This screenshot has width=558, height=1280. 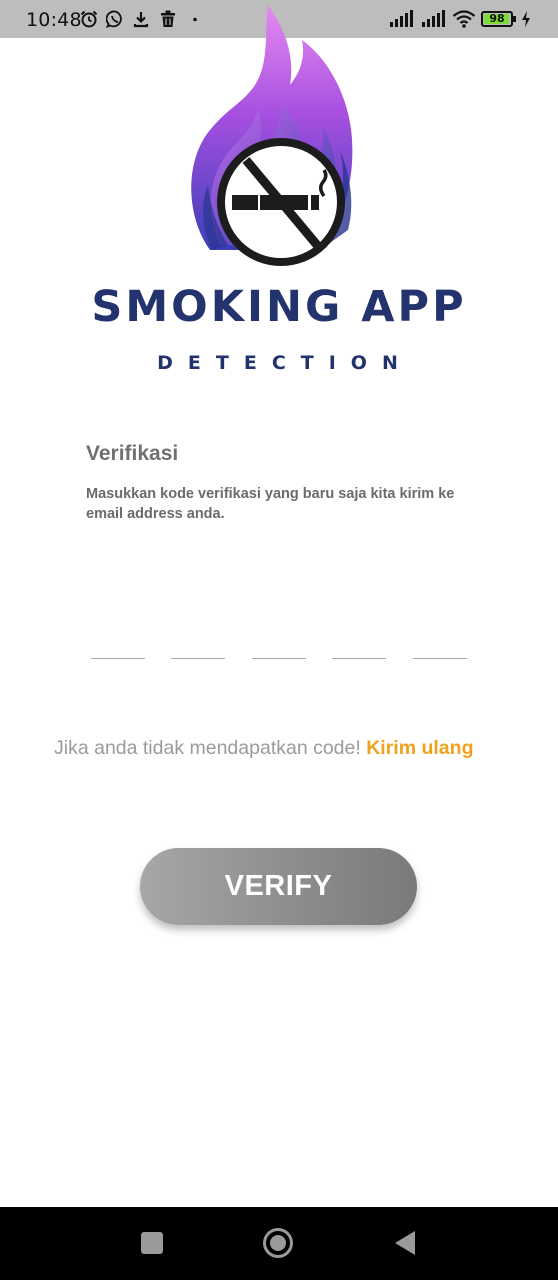 I want to click on no-smoking-flame-logo, so click(x=272, y=135).